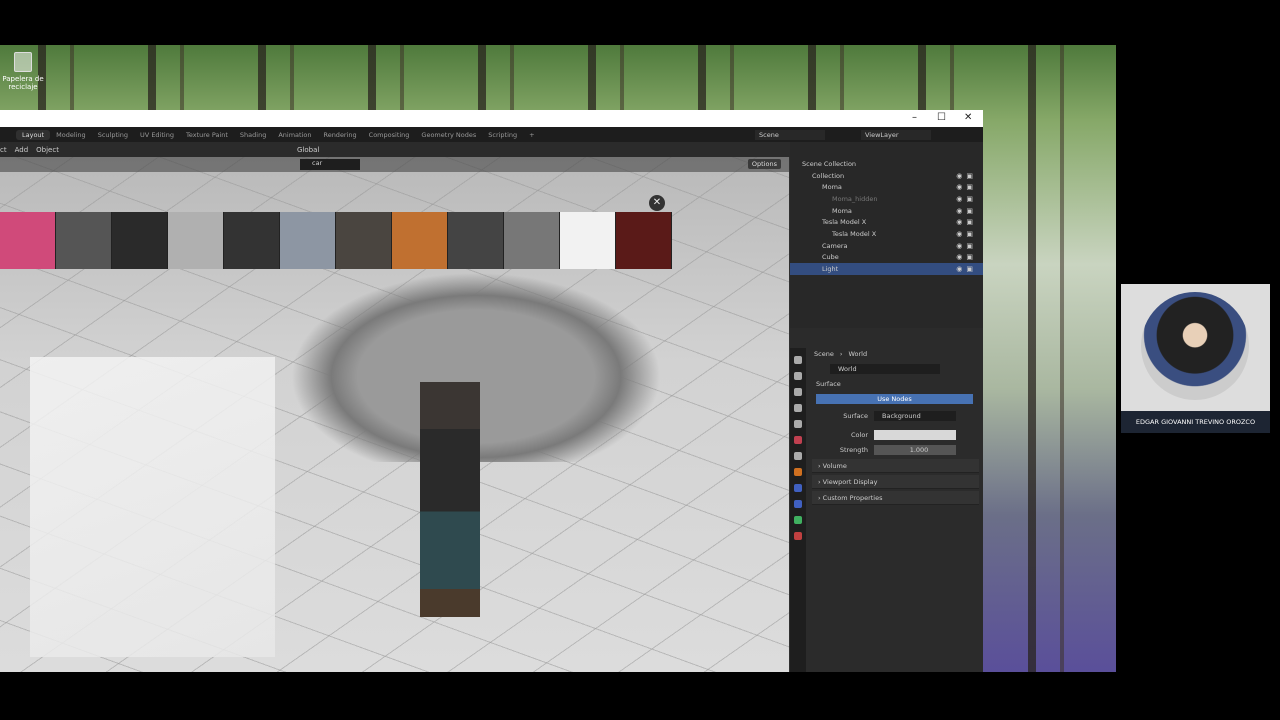 The width and height of the screenshot is (1280, 720). What do you see at coordinates (915, 434) in the screenshot?
I see `color-swatch` at bounding box center [915, 434].